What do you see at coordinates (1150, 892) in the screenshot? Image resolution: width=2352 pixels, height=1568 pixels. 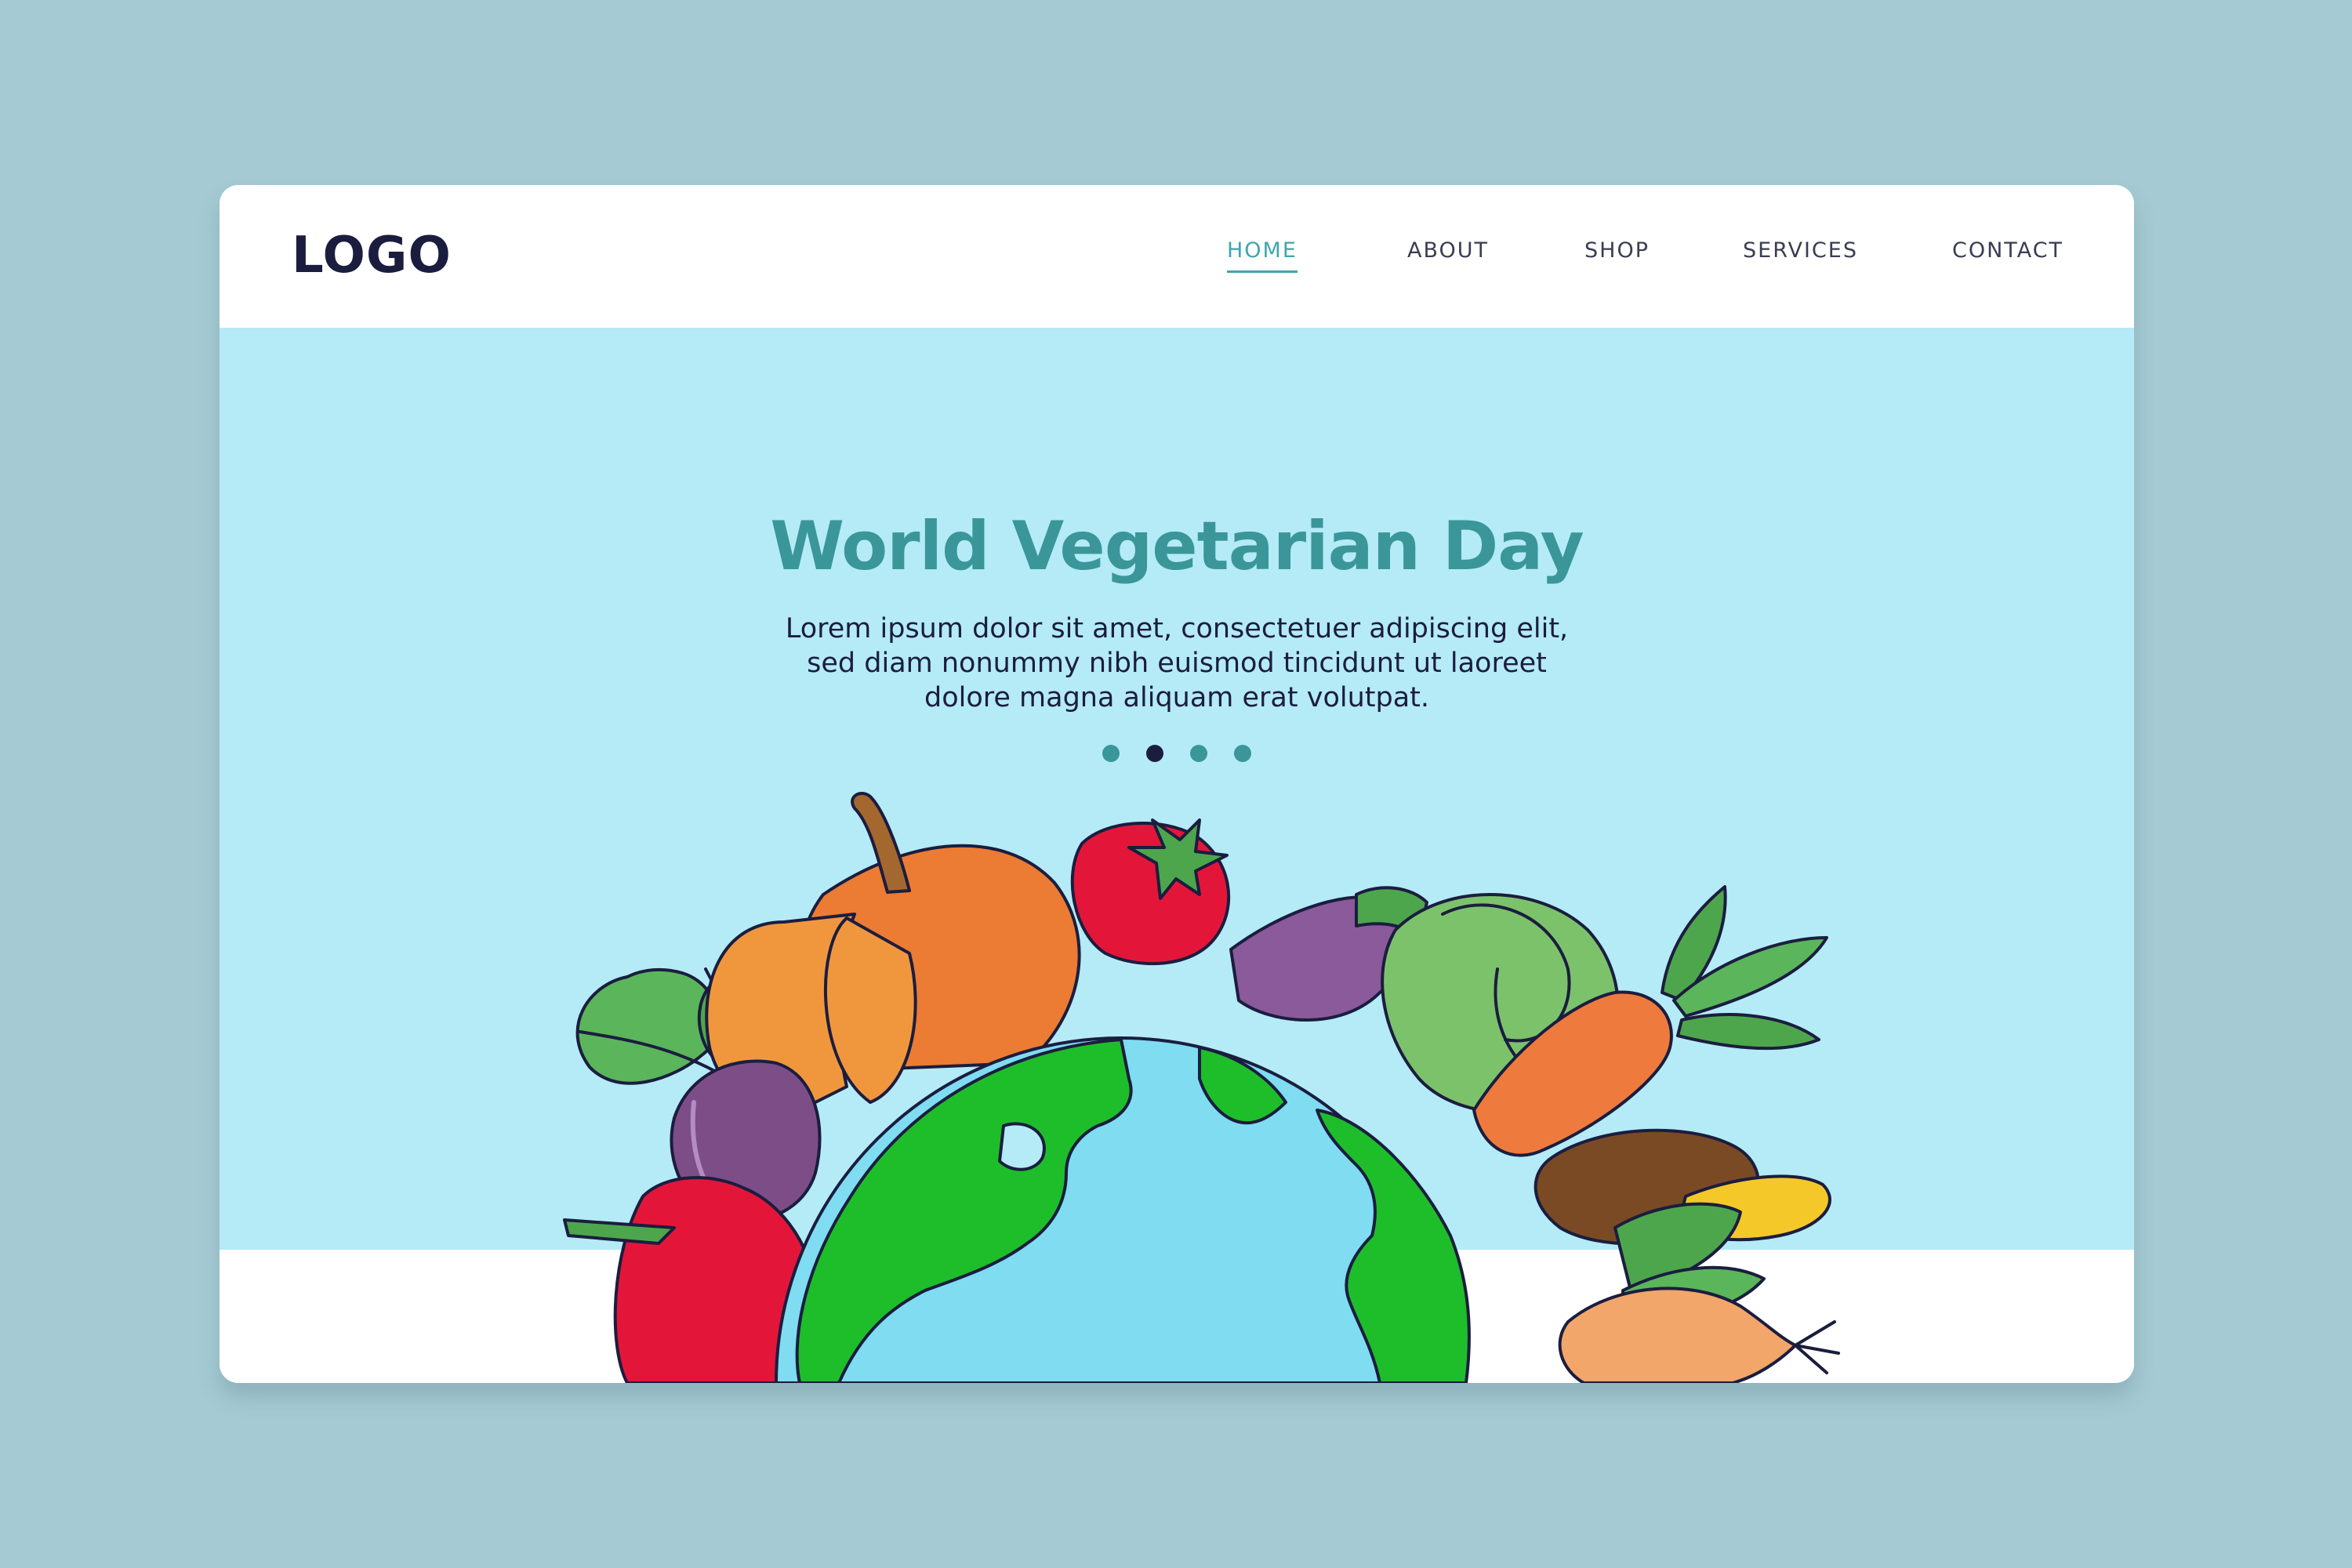 I see `tomato-icon` at bounding box center [1150, 892].